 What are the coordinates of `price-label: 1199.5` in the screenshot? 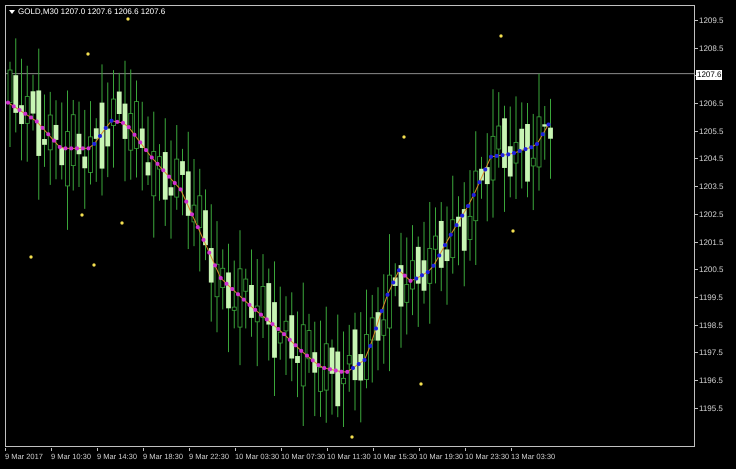 It's located at (711, 298).